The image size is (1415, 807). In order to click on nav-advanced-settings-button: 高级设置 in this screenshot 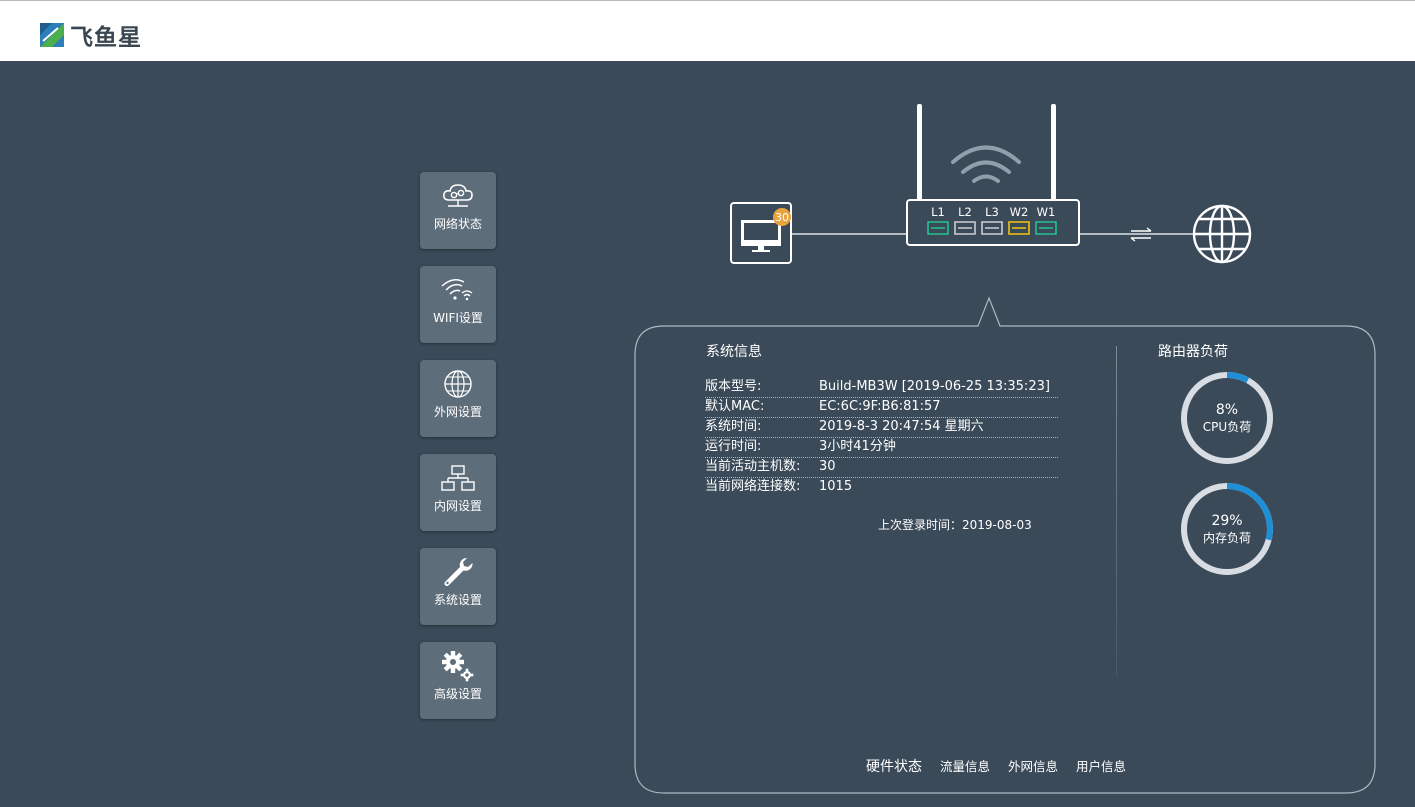, I will do `click(458, 680)`.